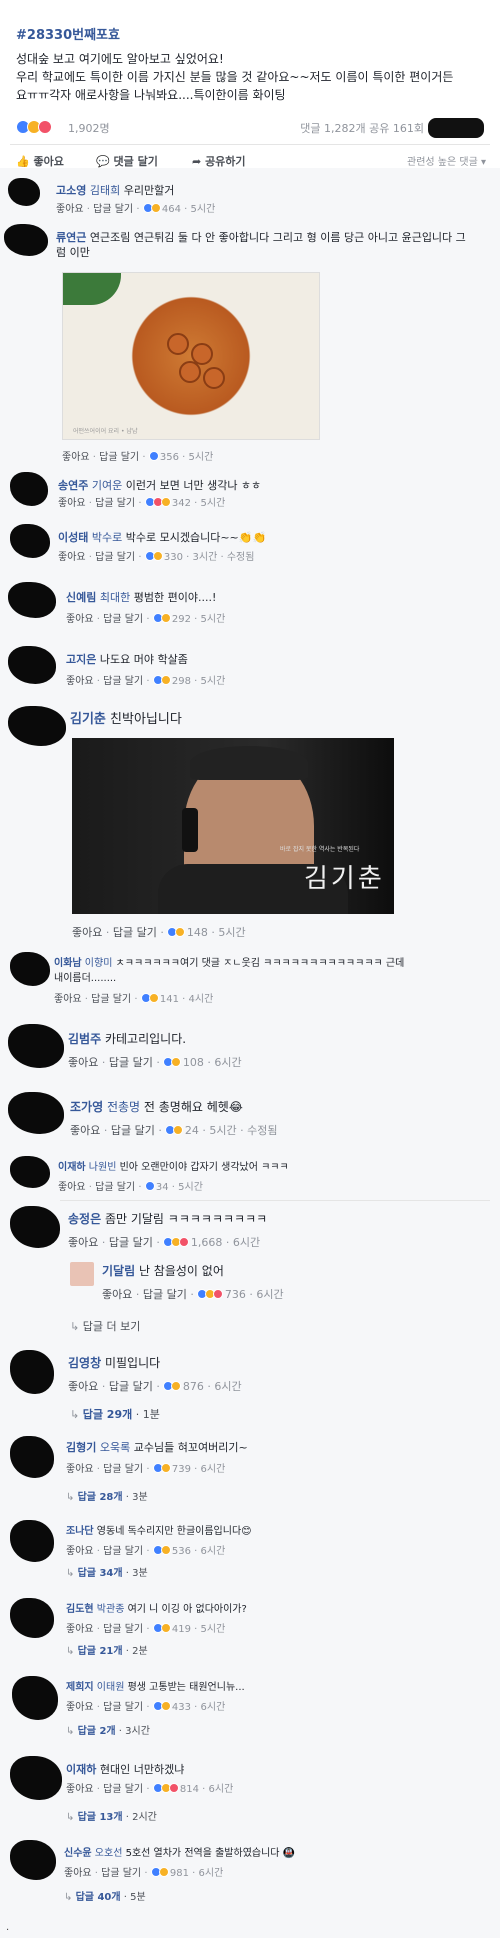  I want to click on relevance-dropdown: 관련성 높은 댓글 ▾, so click(446, 160).